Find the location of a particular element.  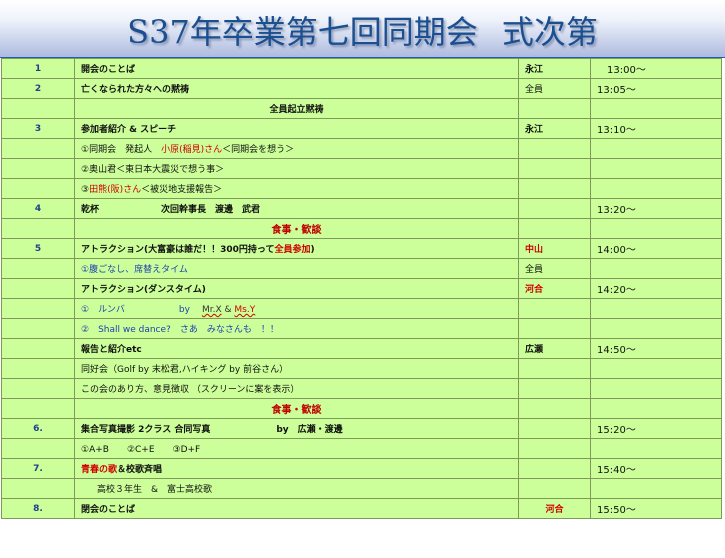

table-row: ① ルンバ by Mr.X & Ms.Y is located at coordinates (361, 308).